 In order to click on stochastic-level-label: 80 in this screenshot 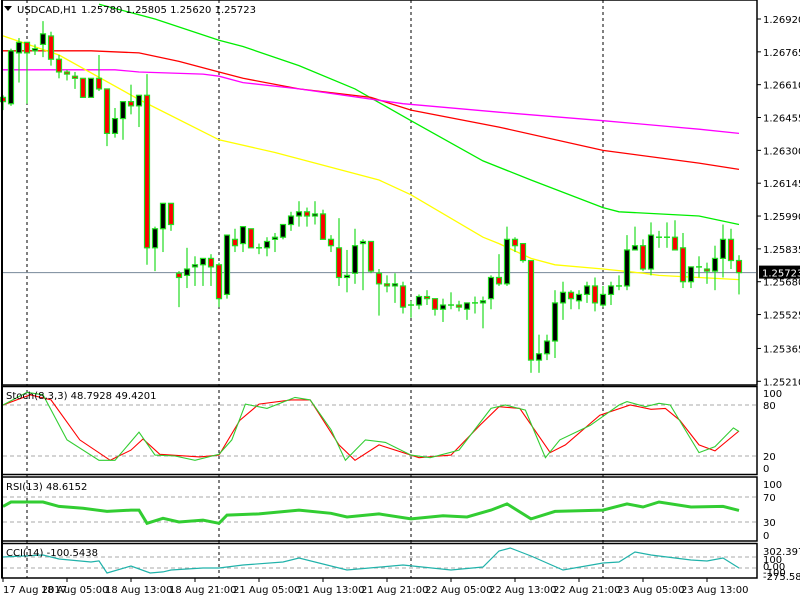, I will do `click(769, 406)`.